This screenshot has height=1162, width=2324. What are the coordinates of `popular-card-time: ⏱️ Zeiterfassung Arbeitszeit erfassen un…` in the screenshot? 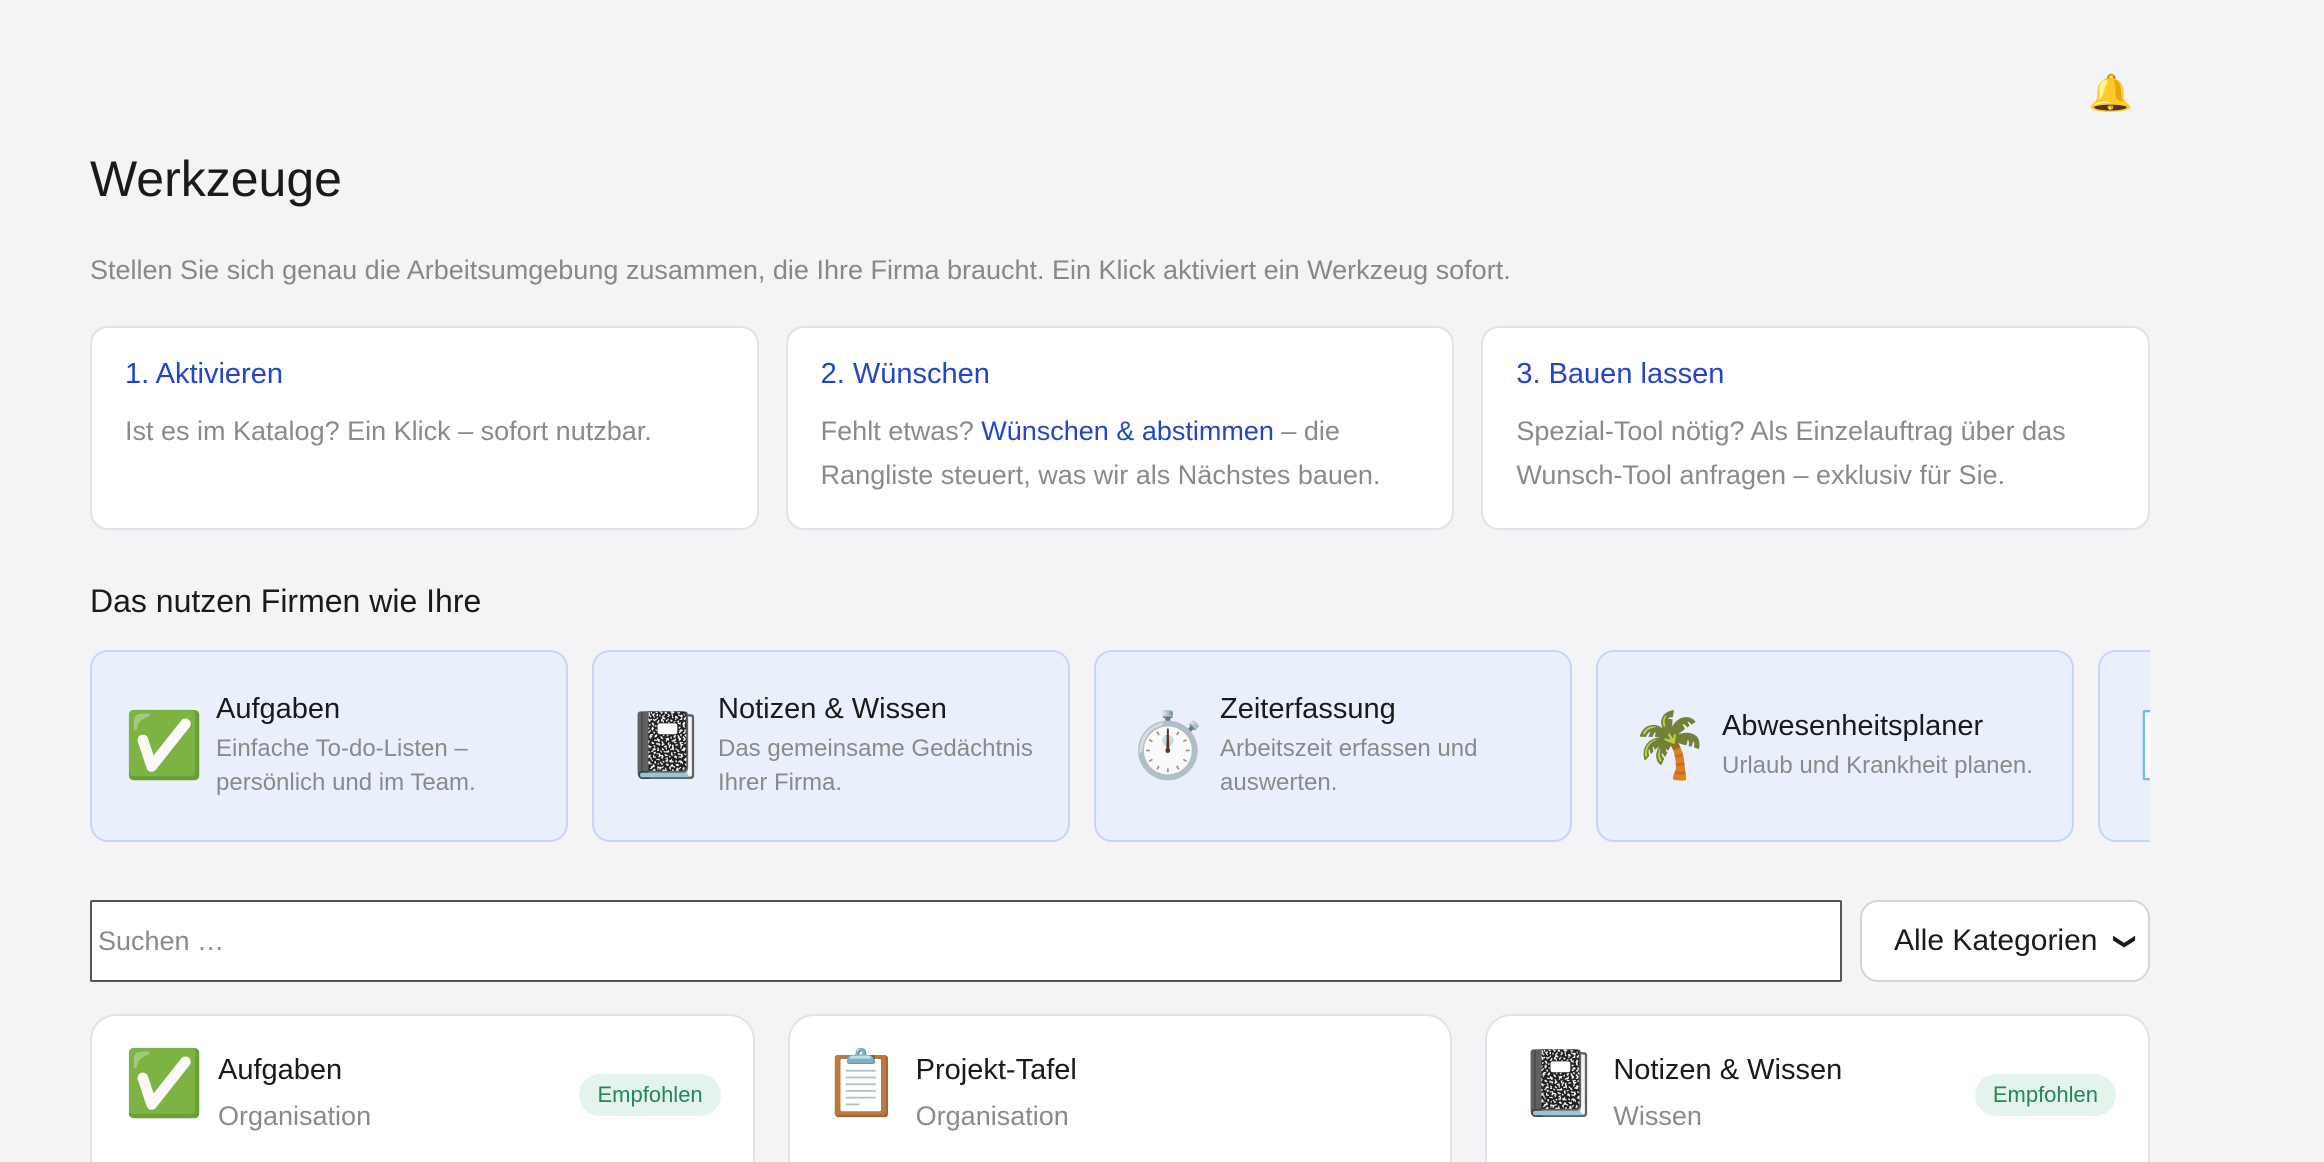 It's located at (1333, 746).